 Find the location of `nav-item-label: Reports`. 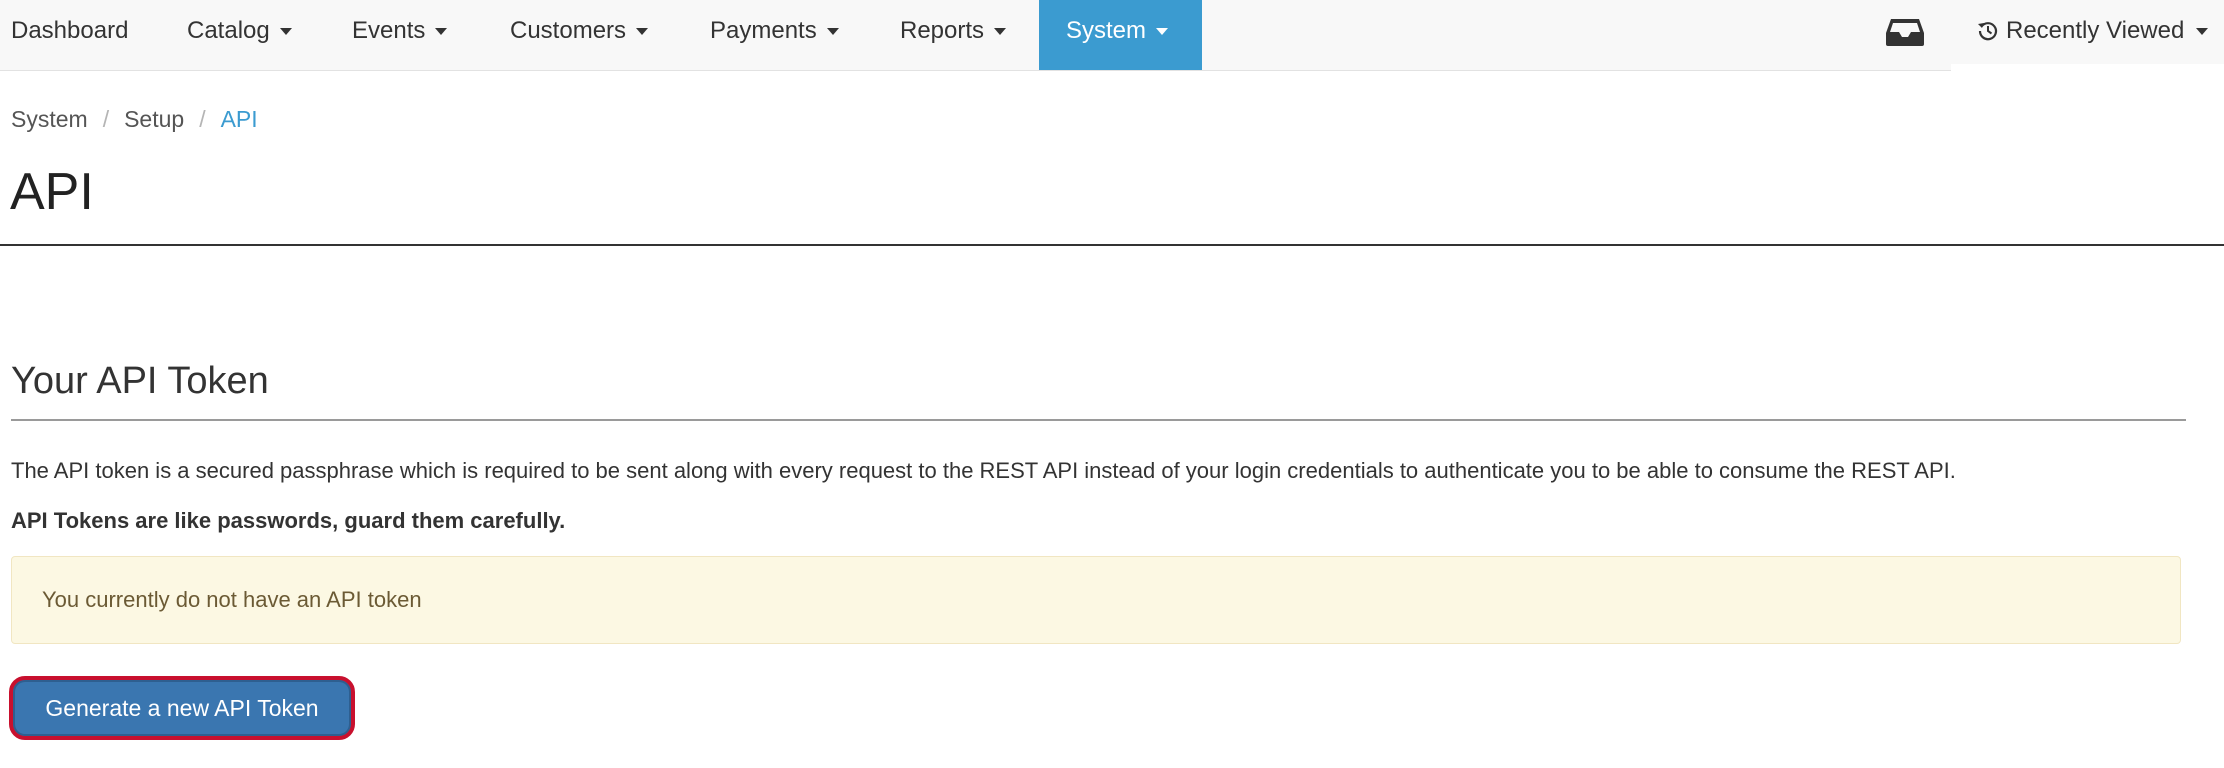

nav-item-label: Reports is located at coordinates (942, 30).